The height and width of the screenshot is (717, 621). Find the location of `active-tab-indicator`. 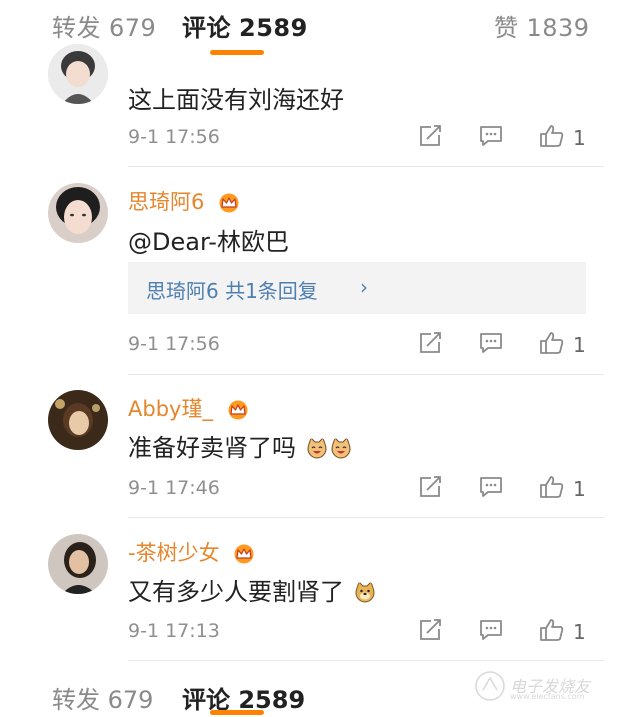

active-tab-indicator is located at coordinates (237, 52).